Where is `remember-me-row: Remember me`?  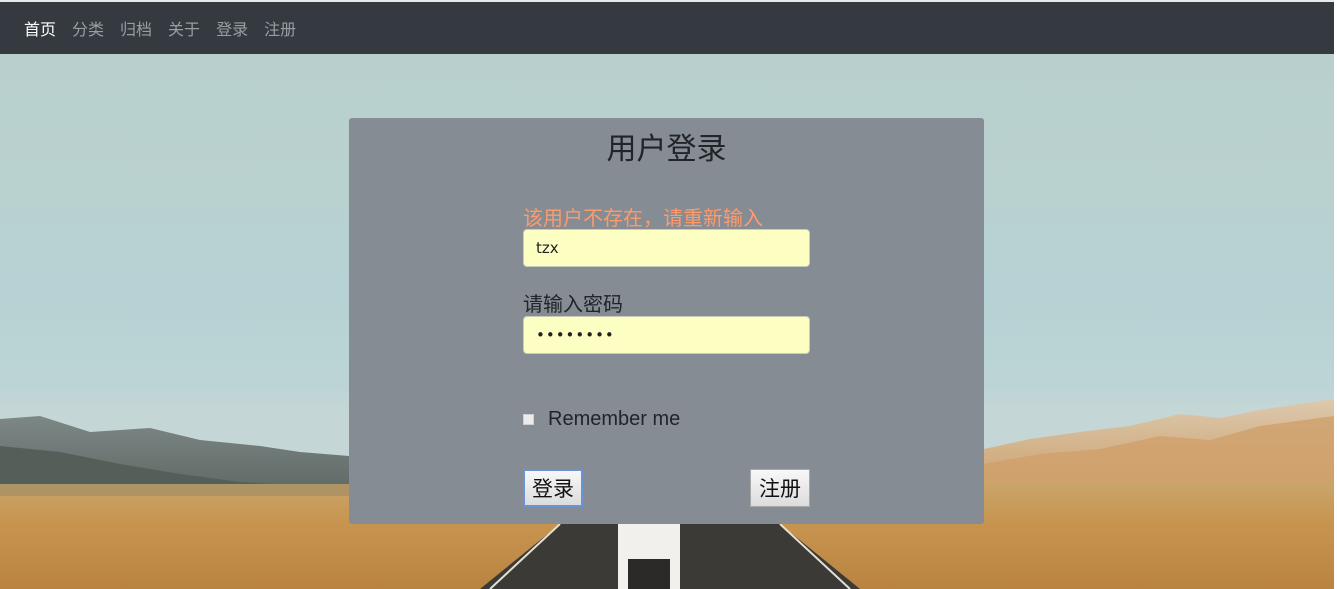 remember-me-row: Remember me is located at coordinates (601, 419).